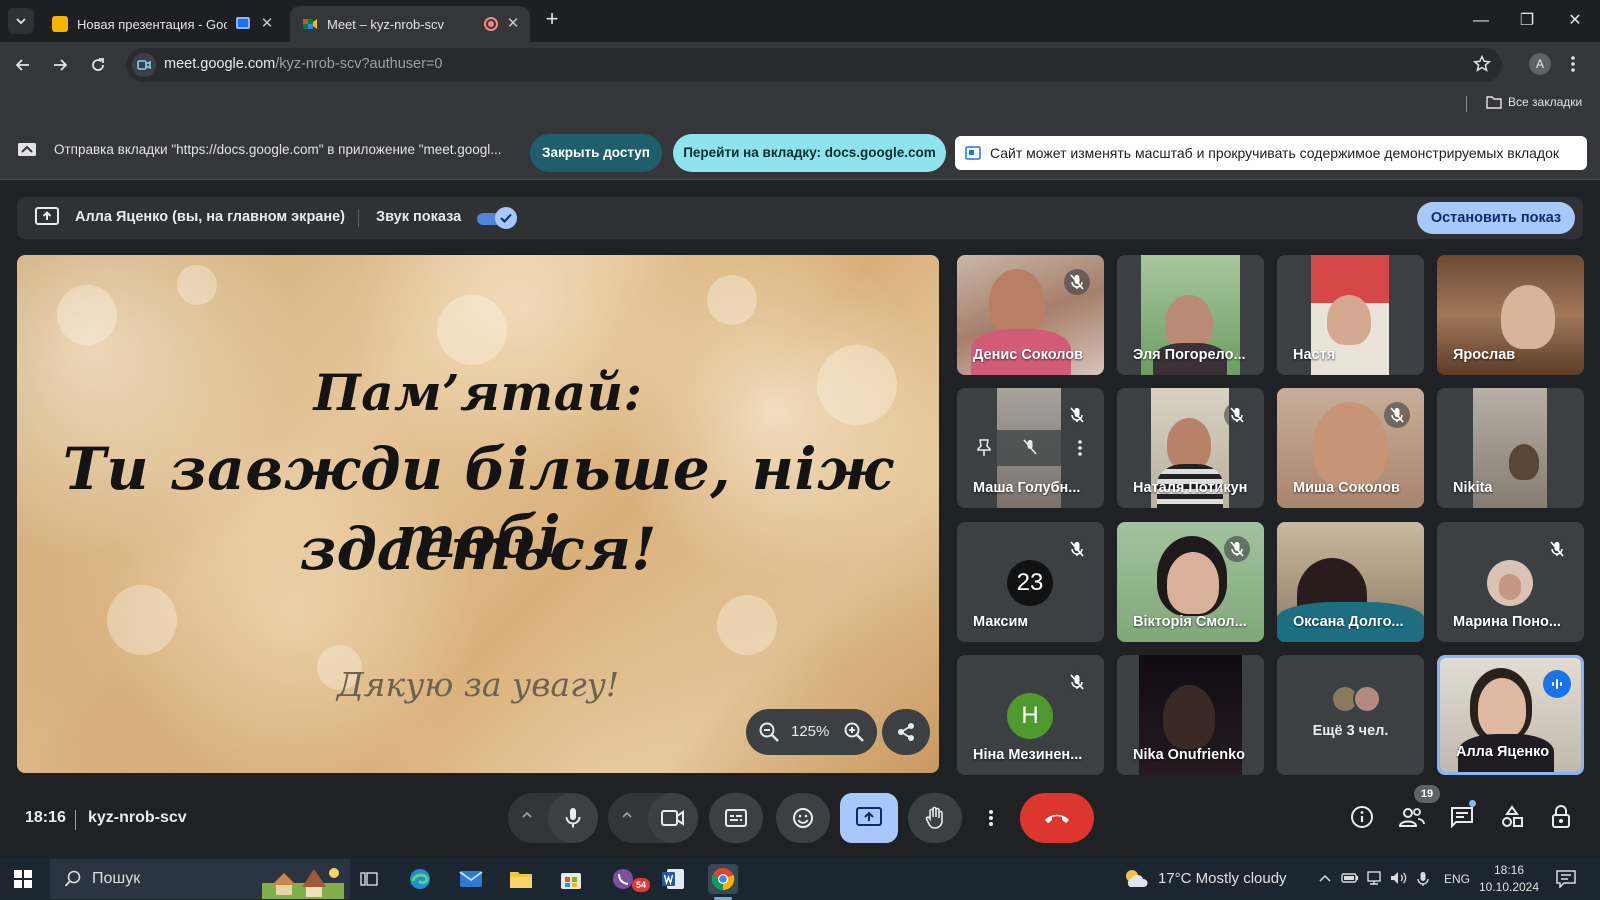 Image resolution: width=1600 pixels, height=900 pixels. Describe the element at coordinates (811, 732) in the screenshot. I see `zoom-control: 125%` at that location.